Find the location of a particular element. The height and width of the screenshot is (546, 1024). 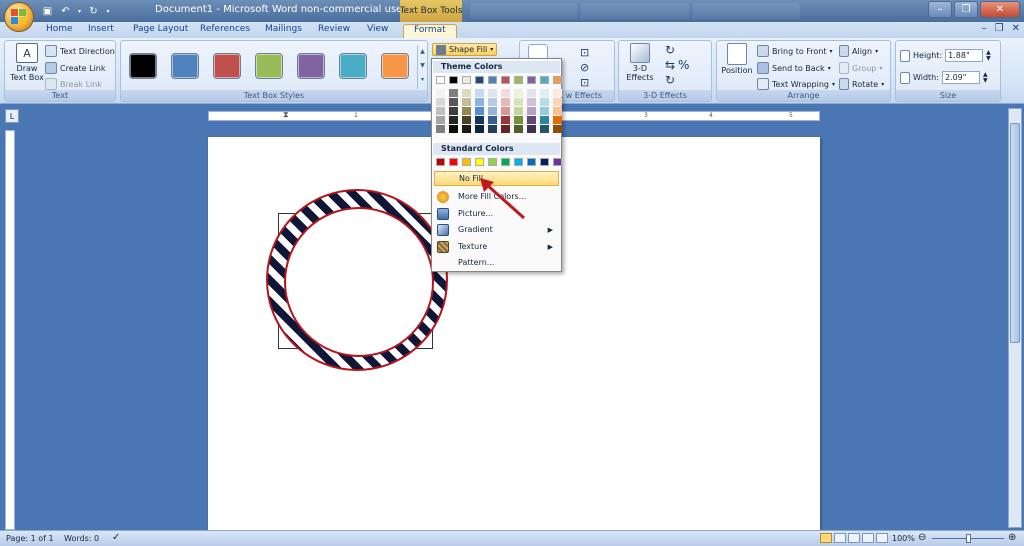

outline-view-icon is located at coordinates (868, 538).